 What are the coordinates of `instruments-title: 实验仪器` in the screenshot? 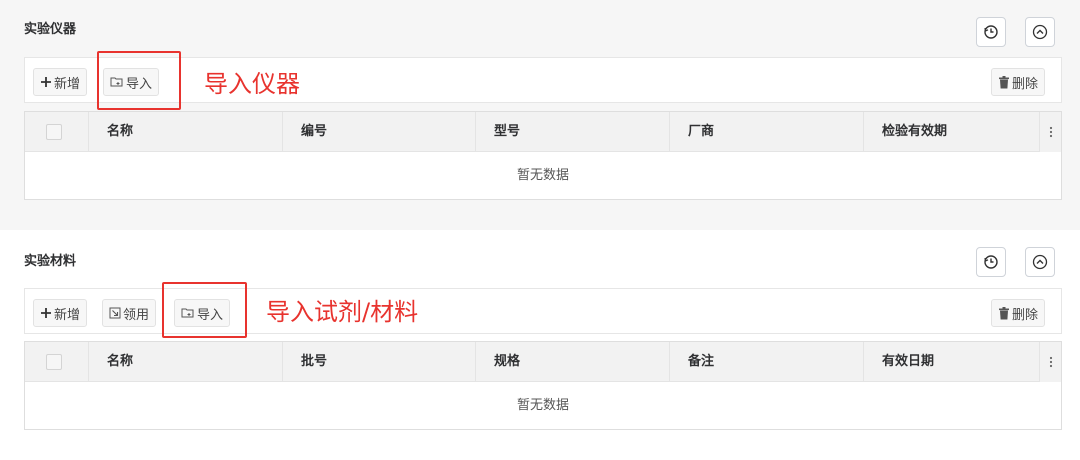 It's located at (50, 29).